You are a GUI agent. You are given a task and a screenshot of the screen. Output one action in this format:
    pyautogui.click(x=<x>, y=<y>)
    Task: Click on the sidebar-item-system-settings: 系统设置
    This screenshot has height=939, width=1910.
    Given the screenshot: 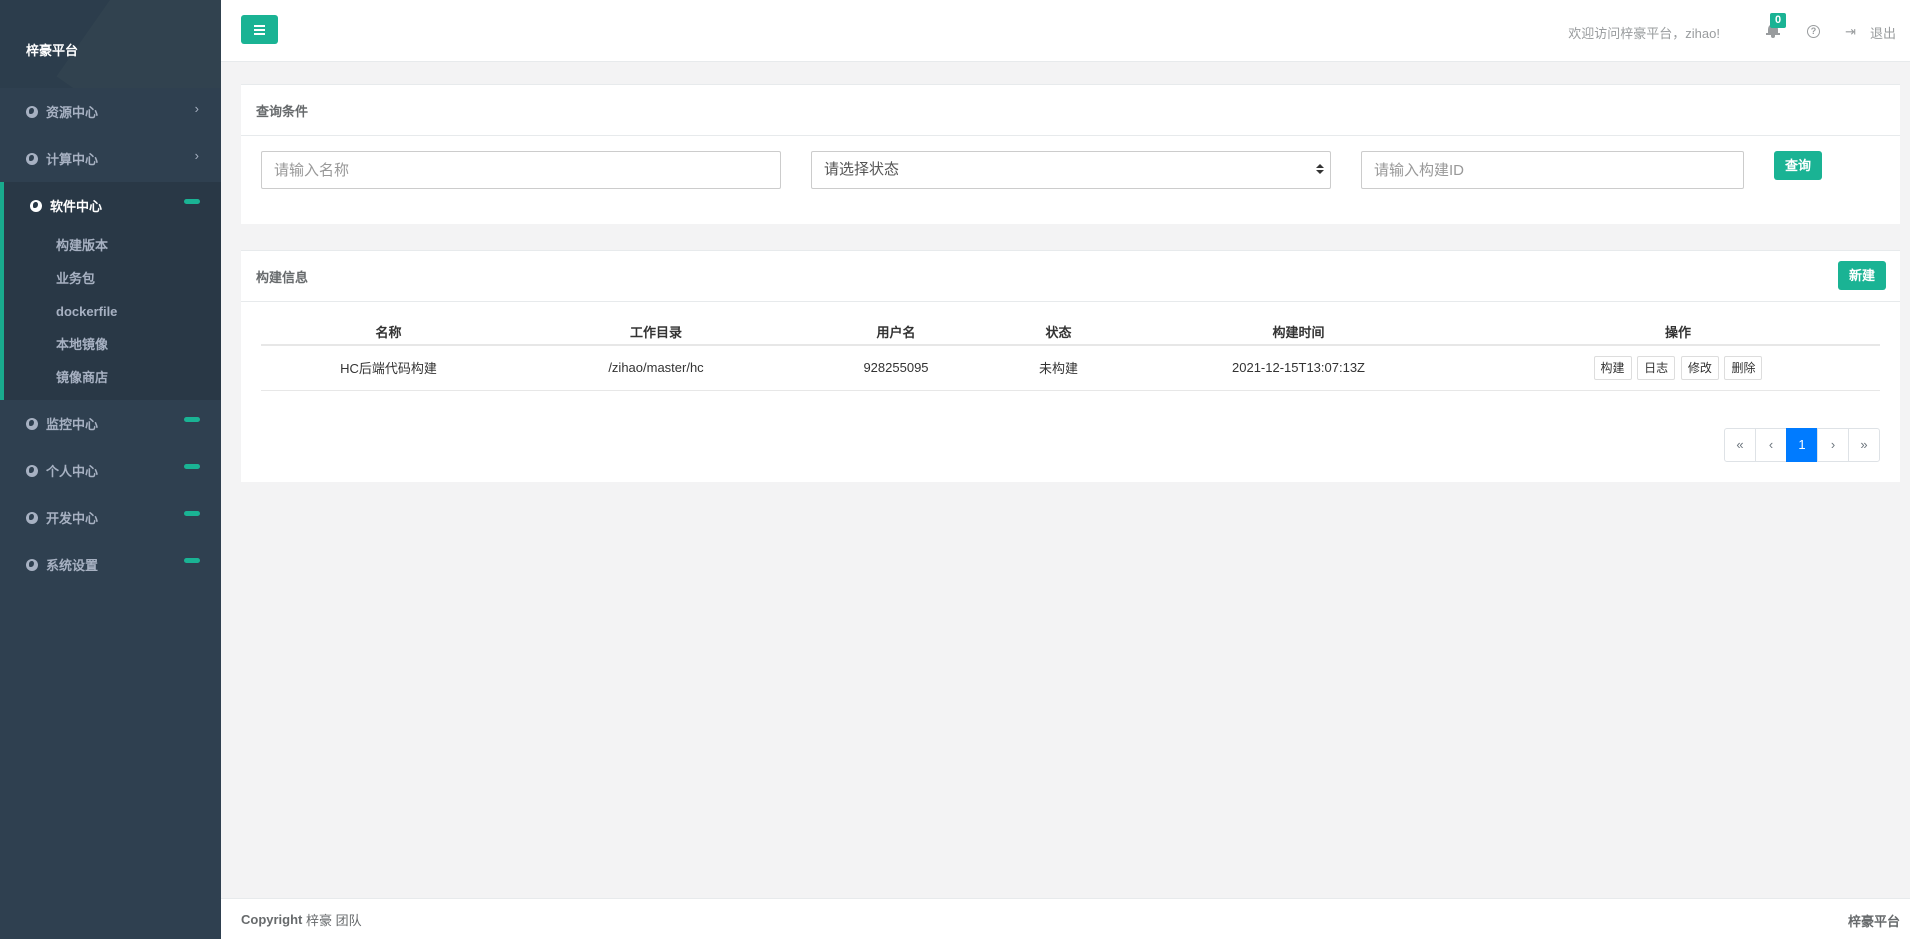 What is the action you would take?
    pyautogui.click(x=110, y=564)
    